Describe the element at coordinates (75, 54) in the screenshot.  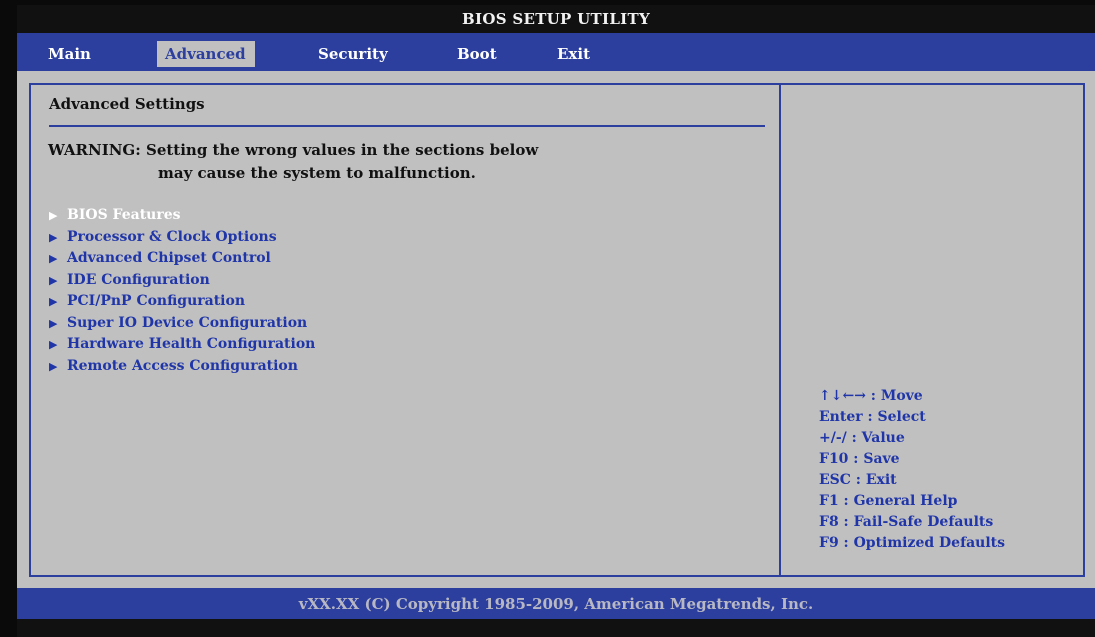
I see `tab-main: Main` at that location.